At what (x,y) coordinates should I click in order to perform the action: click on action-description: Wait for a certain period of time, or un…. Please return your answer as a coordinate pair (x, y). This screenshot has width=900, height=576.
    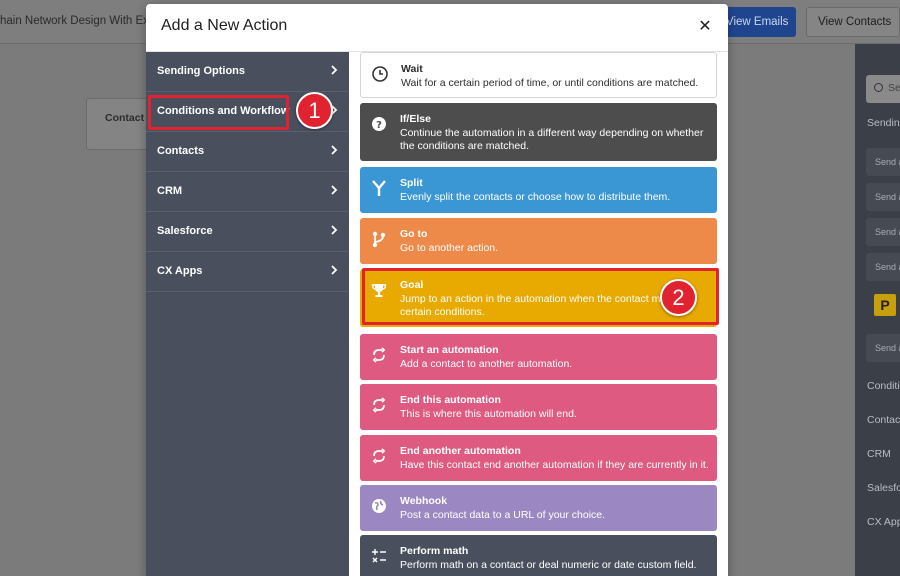
    Looking at the image, I should click on (550, 83).